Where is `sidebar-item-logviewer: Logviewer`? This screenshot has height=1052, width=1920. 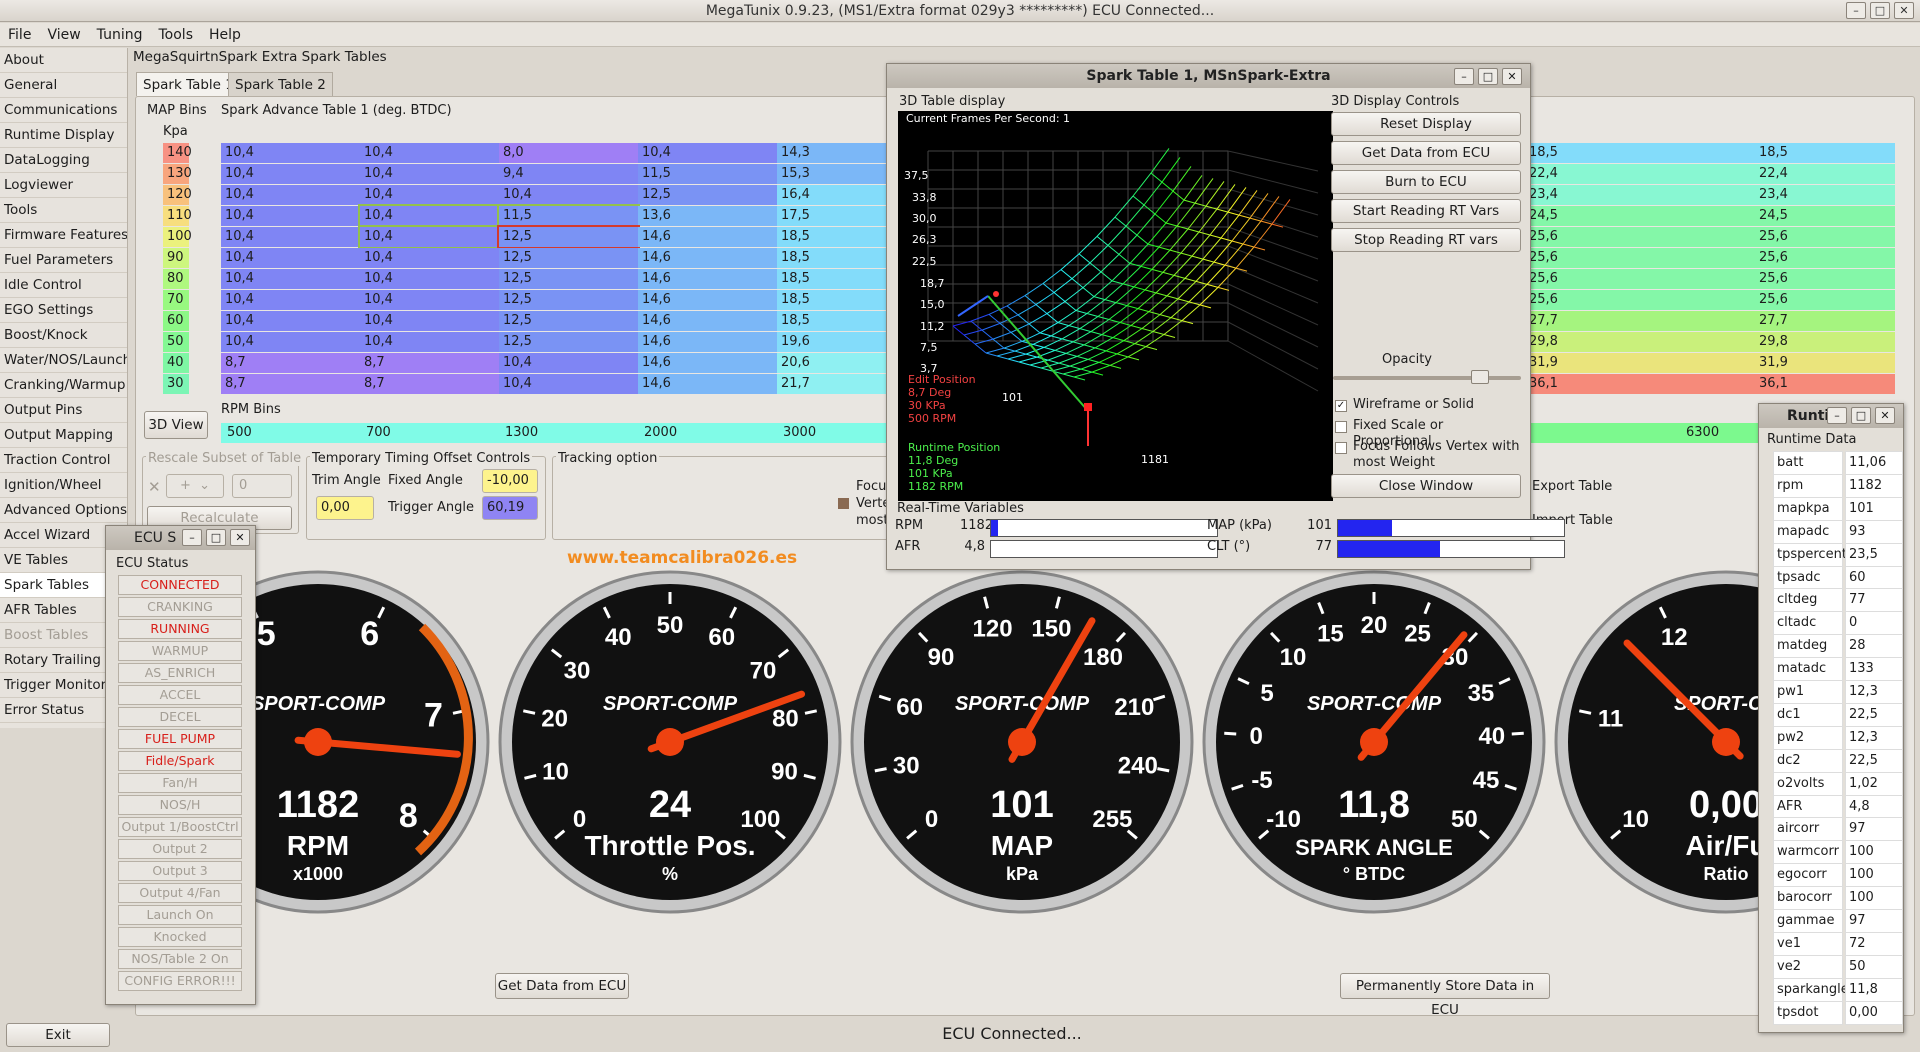
sidebar-item-logviewer: Logviewer is located at coordinates (63, 185).